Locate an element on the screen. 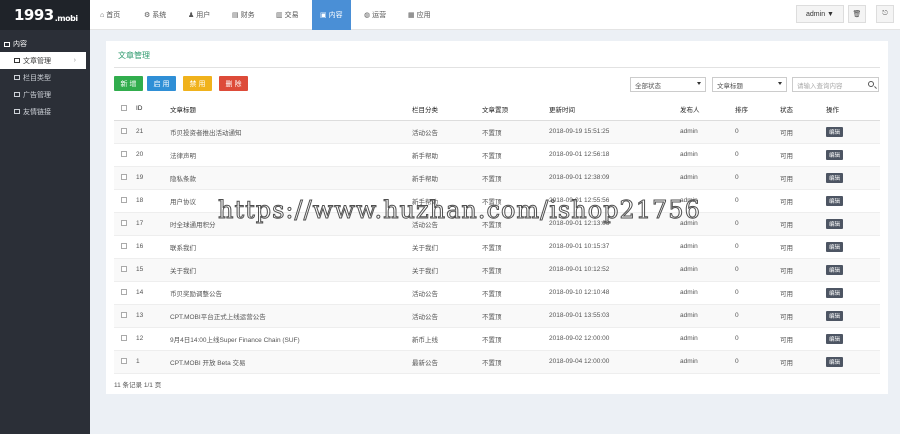 This screenshot has width=900, height=434. column-header: 栏目分类 is located at coordinates (447, 109).